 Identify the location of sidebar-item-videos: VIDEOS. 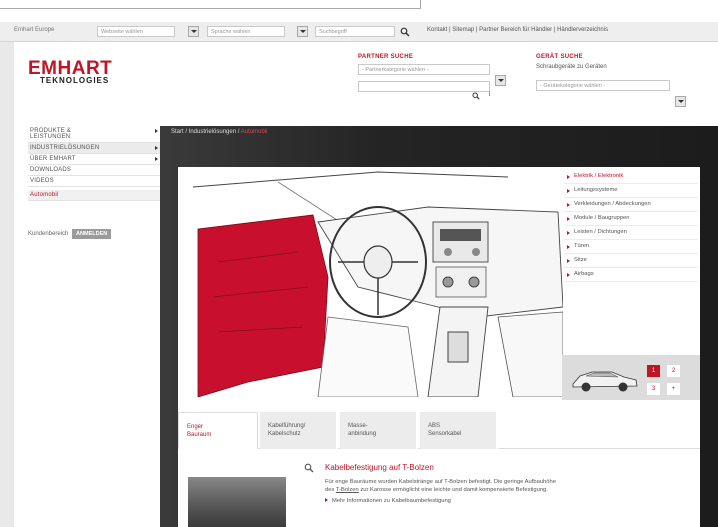
(95, 181).